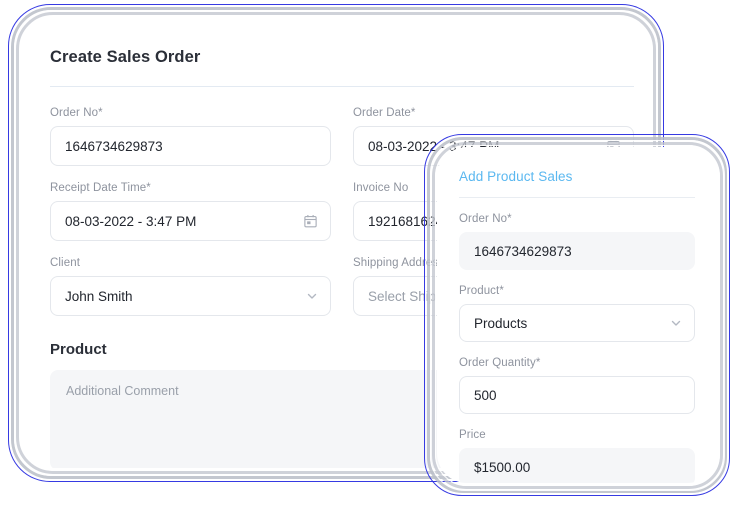 Image resolution: width=746 pixels, height=524 pixels. Describe the element at coordinates (190, 296) in the screenshot. I see `client-select: John Smith` at that location.